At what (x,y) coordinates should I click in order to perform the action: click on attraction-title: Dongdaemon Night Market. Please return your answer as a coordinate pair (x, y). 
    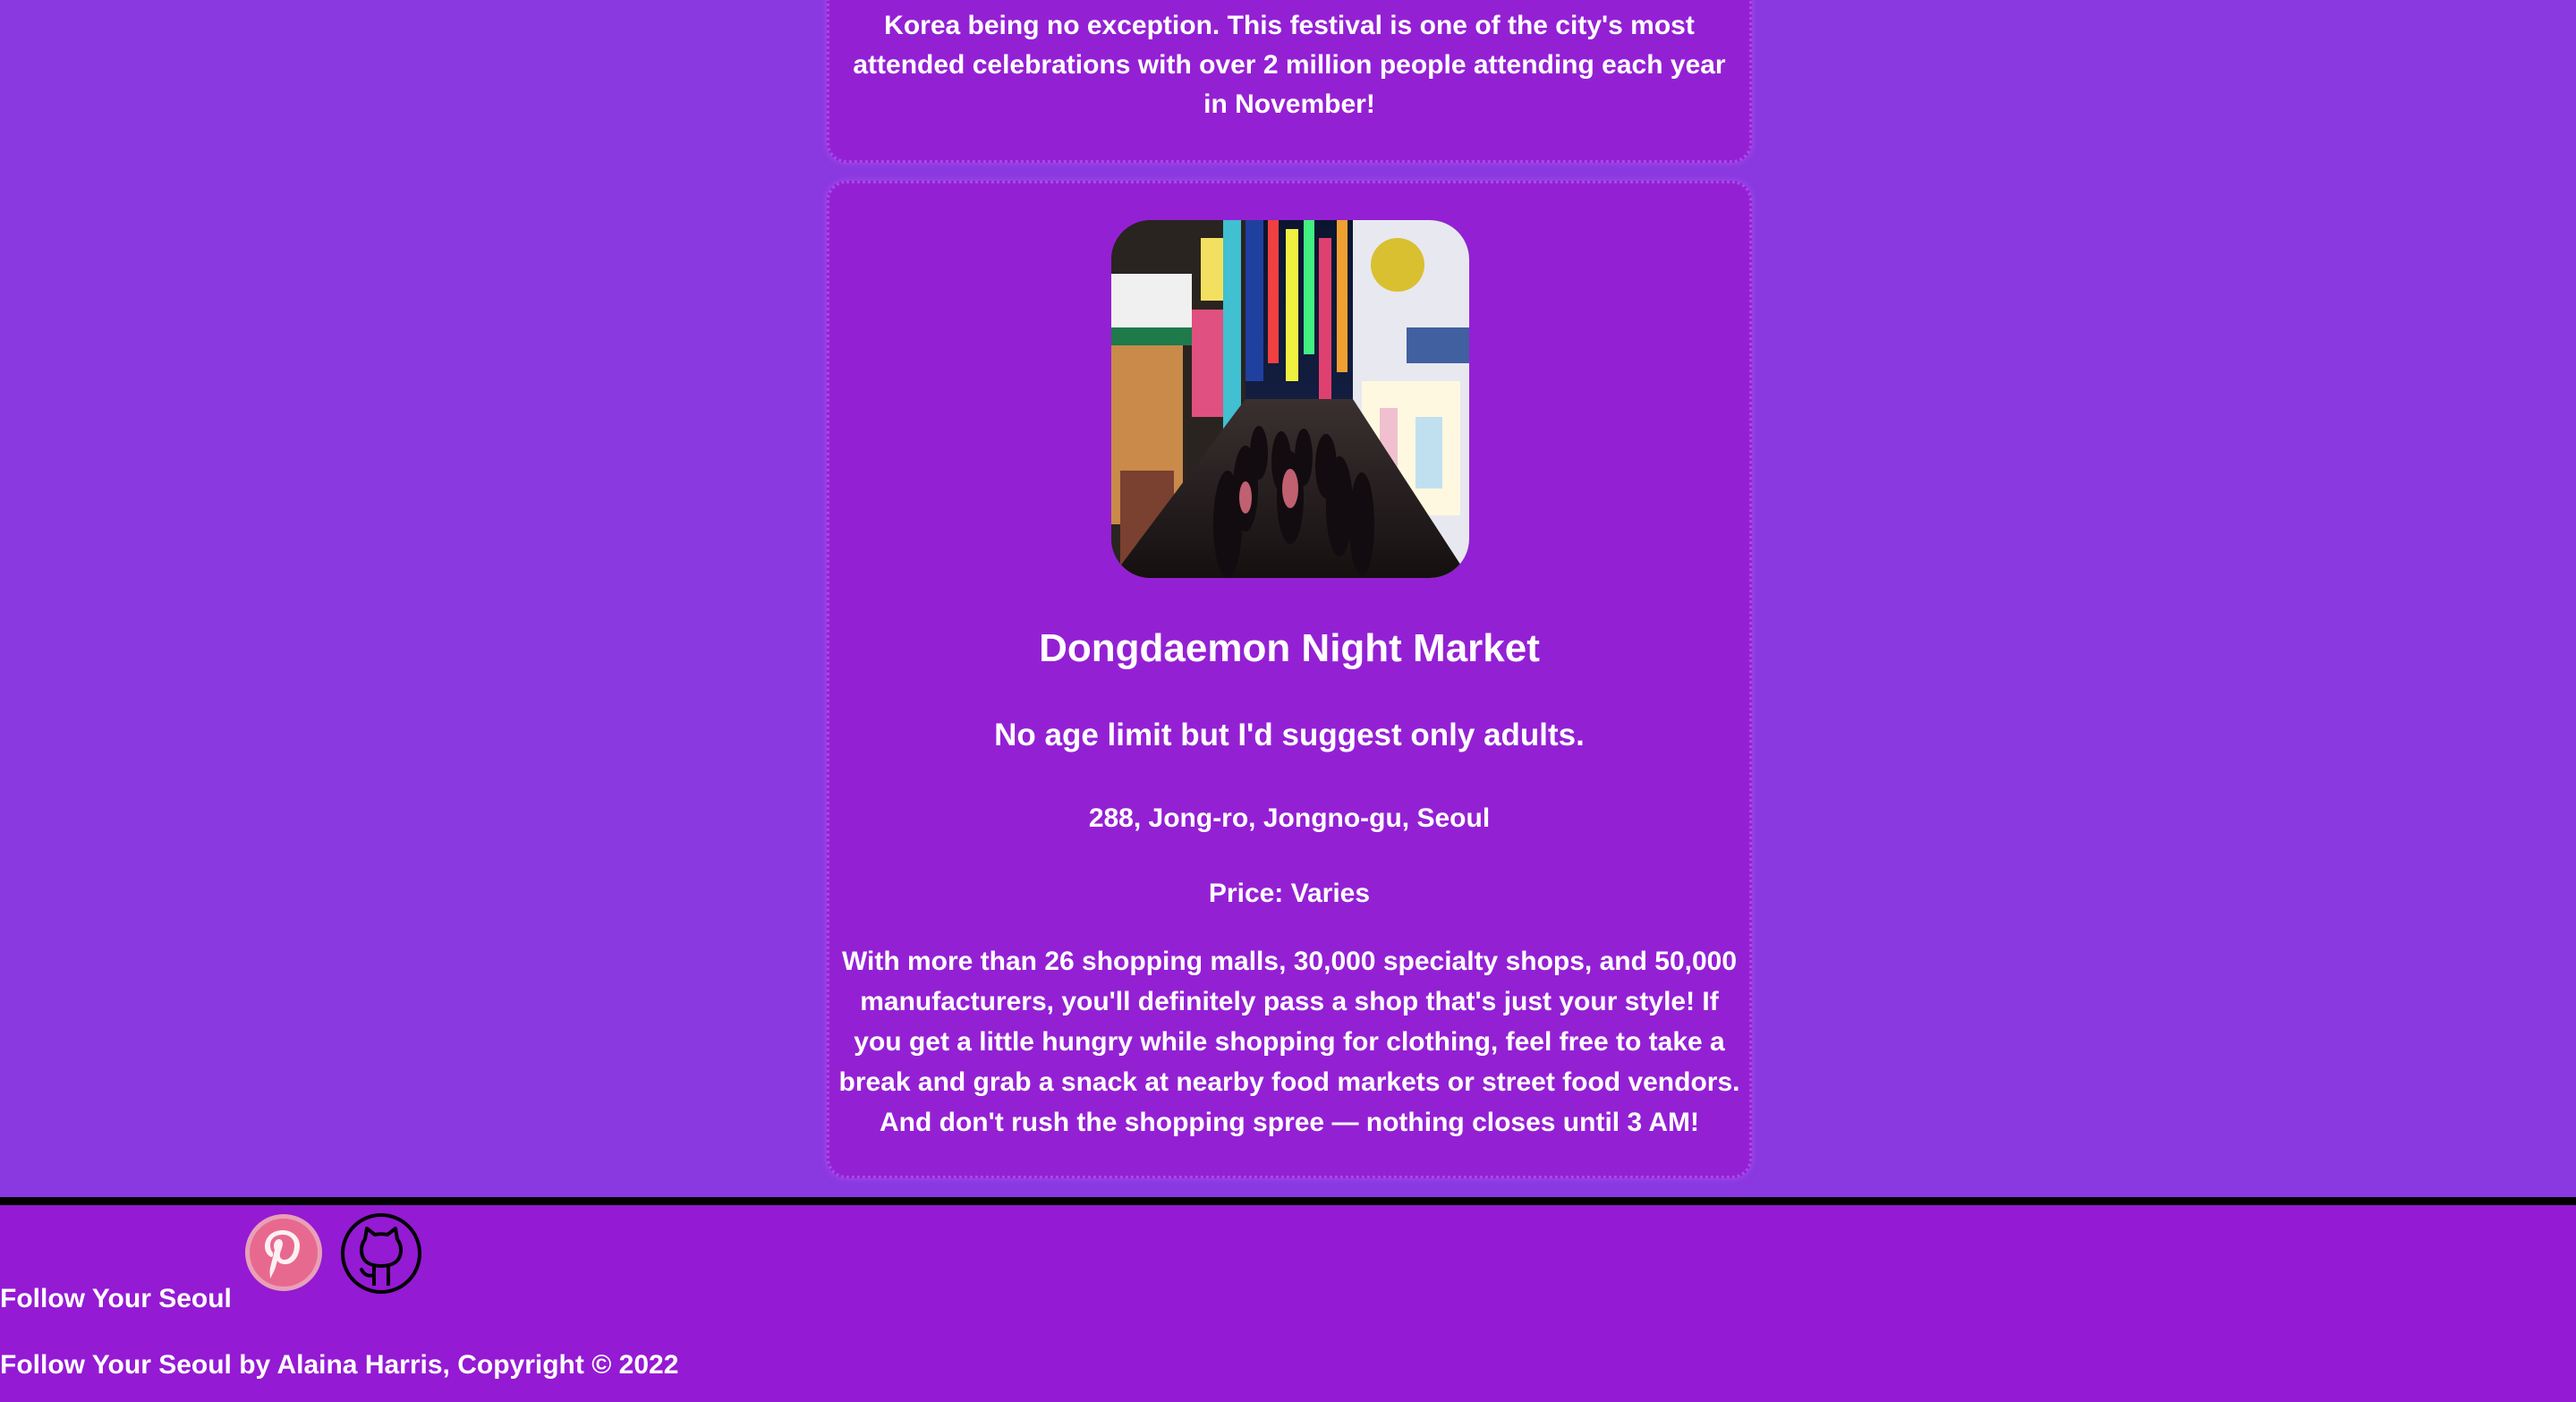
    Looking at the image, I should click on (1289, 648).